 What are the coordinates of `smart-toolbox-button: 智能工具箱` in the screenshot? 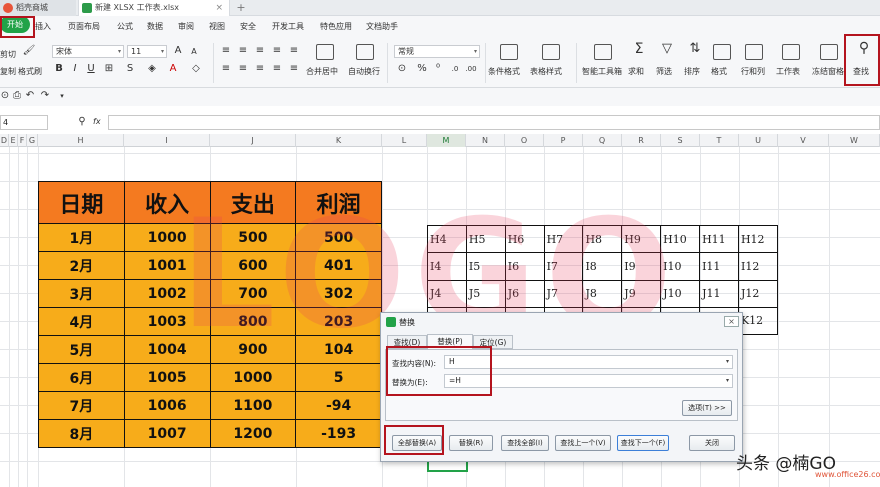 It's located at (602, 71).